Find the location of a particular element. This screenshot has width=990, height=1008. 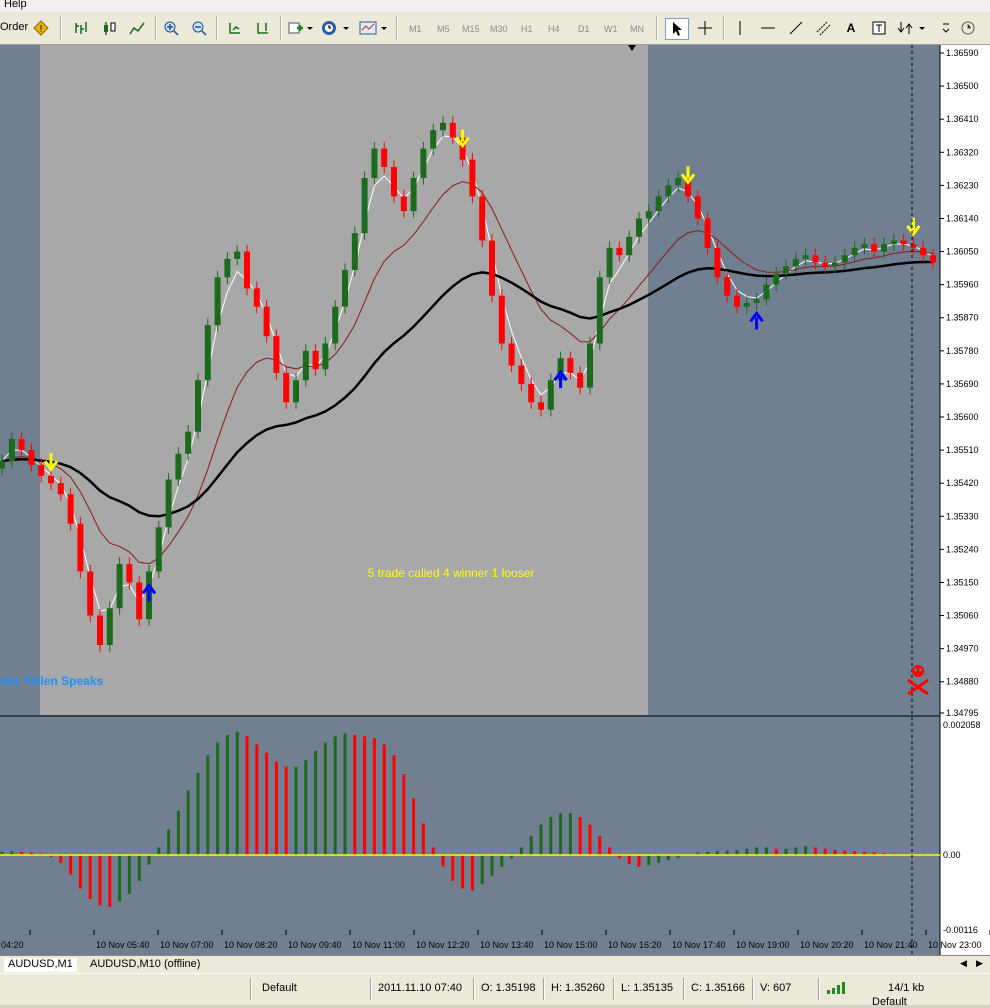

new-order-label: Order is located at coordinates (14, 27).